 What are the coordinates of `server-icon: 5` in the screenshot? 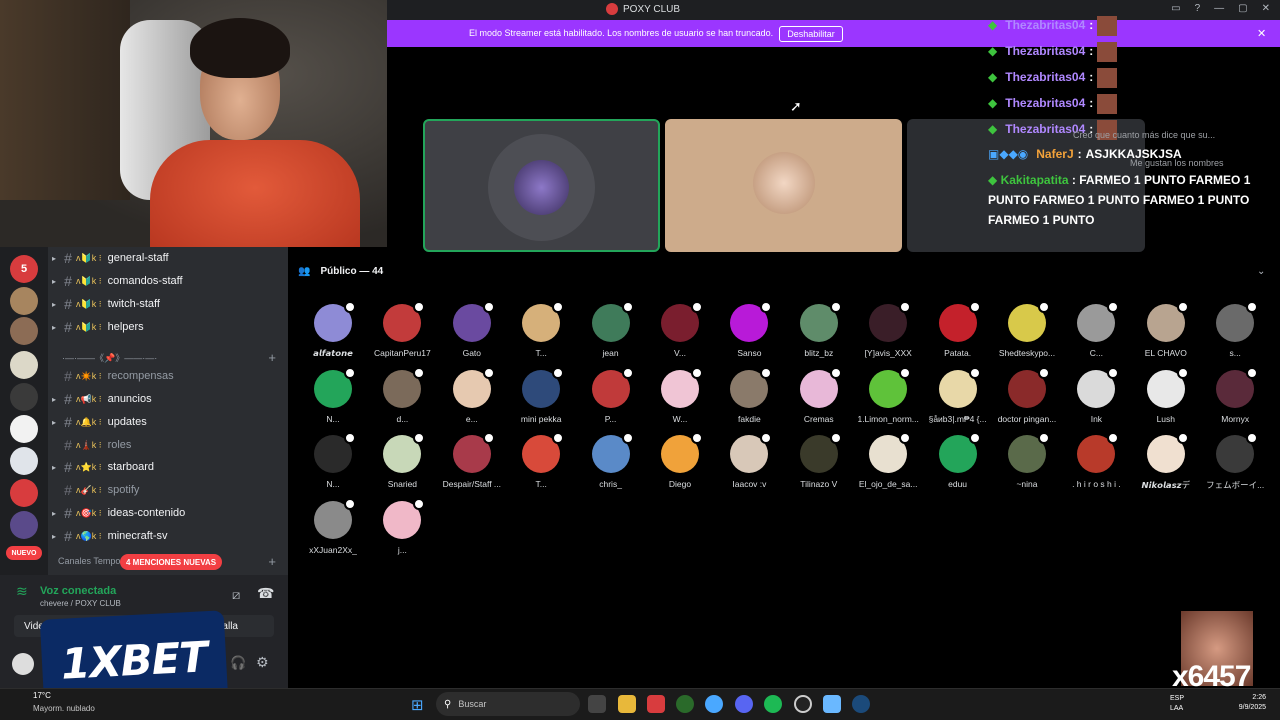 It's located at (24, 269).